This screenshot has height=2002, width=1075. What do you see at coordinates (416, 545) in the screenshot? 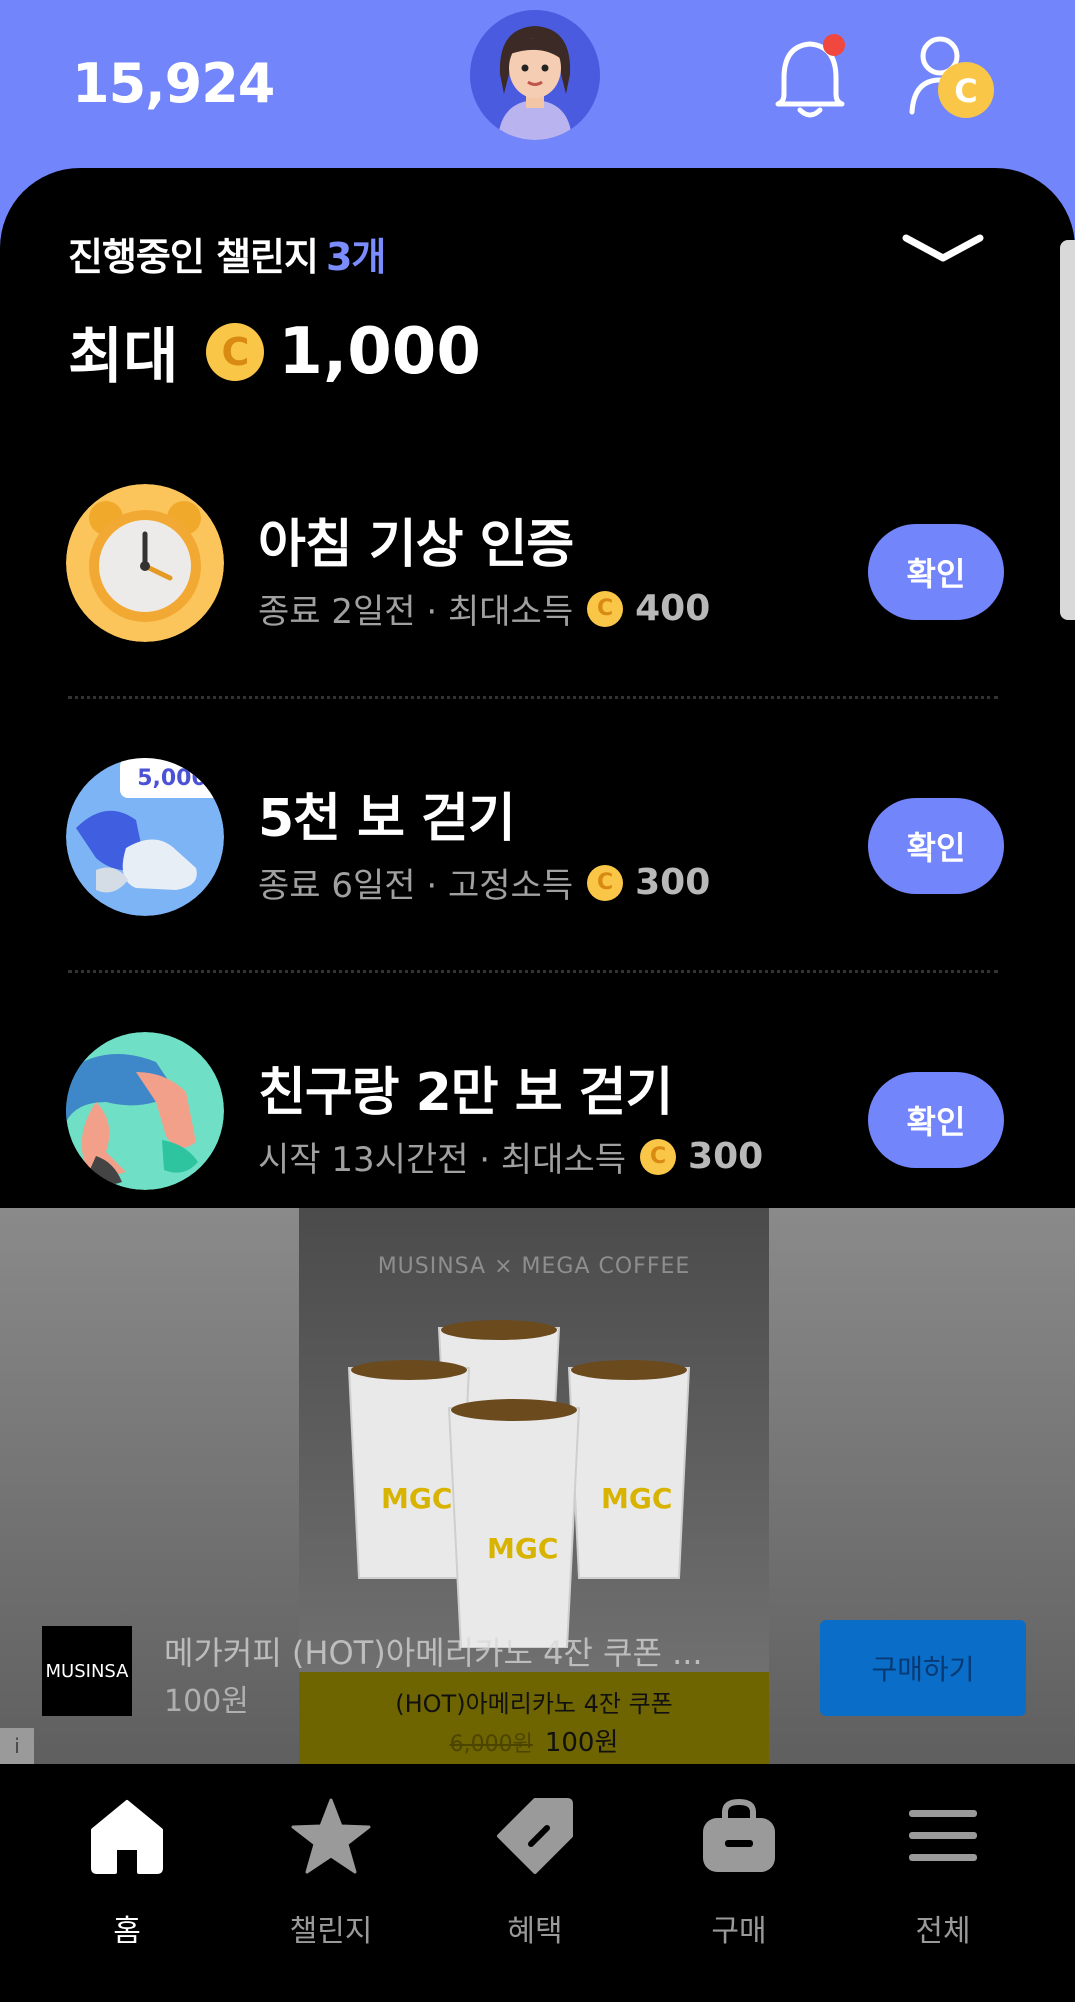
I see `challenge-title: 아침 기상 인증` at bounding box center [416, 545].